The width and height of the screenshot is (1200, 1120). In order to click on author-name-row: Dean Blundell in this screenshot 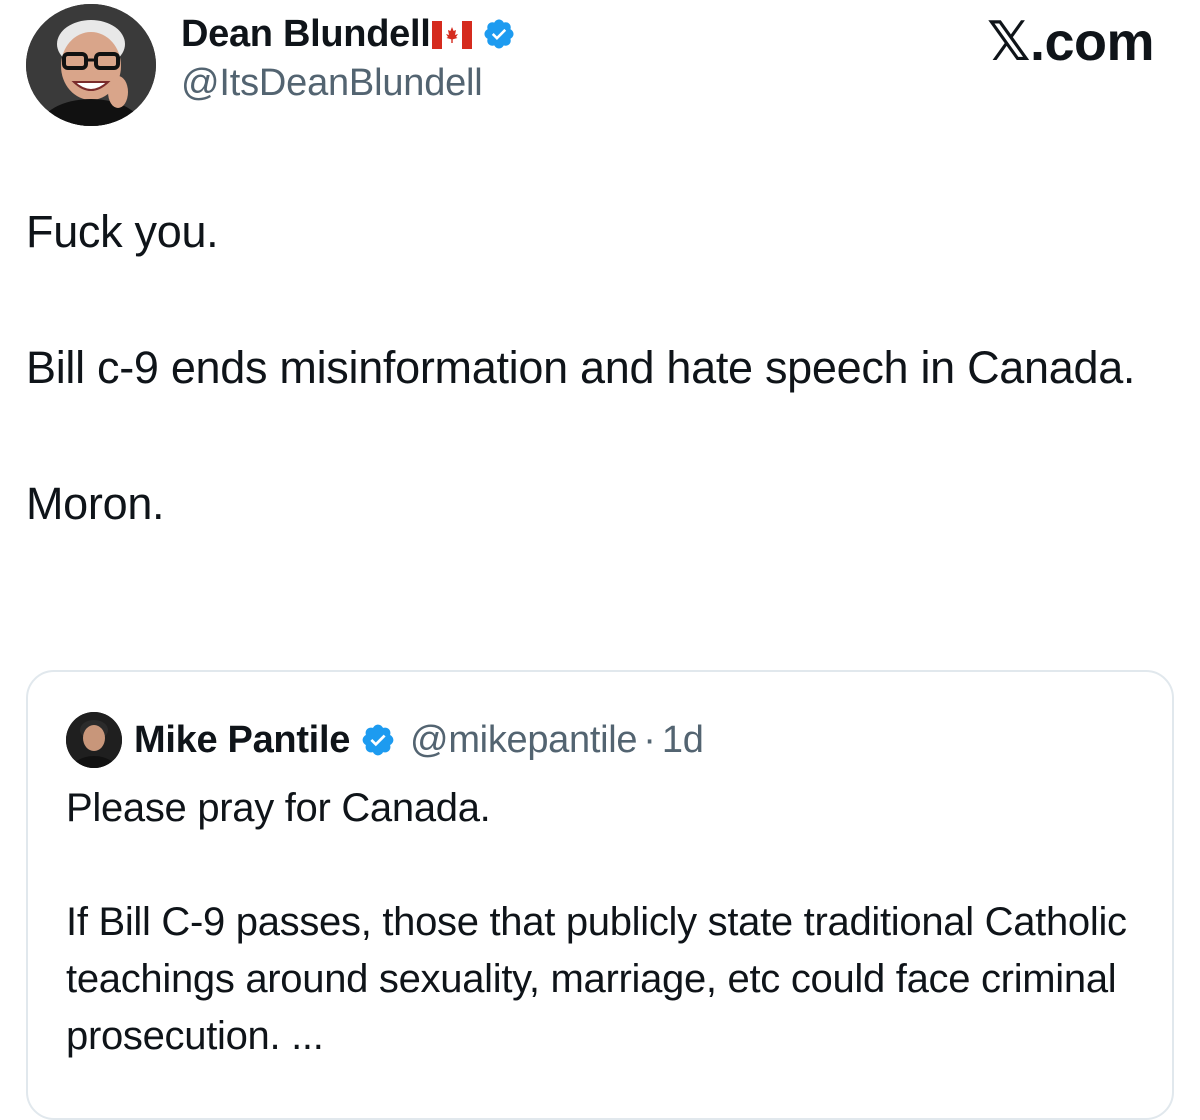, I will do `click(348, 34)`.